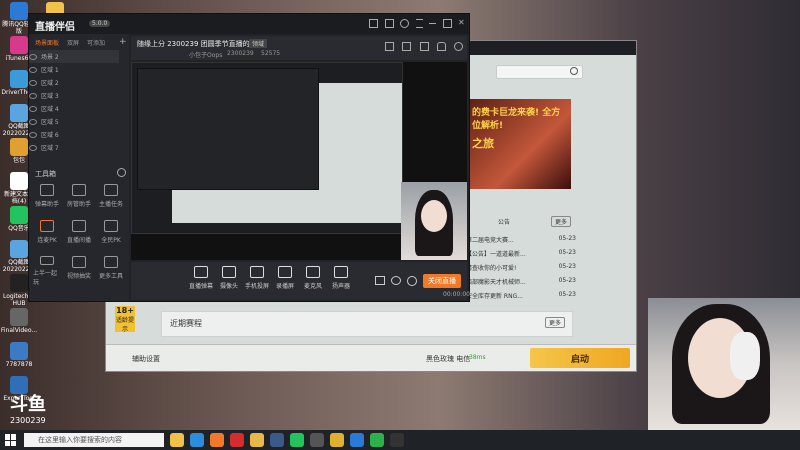 This screenshot has height=450, width=800. Describe the element at coordinates (377, 440) in the screenshot. I see `wechat-icon` at that location.